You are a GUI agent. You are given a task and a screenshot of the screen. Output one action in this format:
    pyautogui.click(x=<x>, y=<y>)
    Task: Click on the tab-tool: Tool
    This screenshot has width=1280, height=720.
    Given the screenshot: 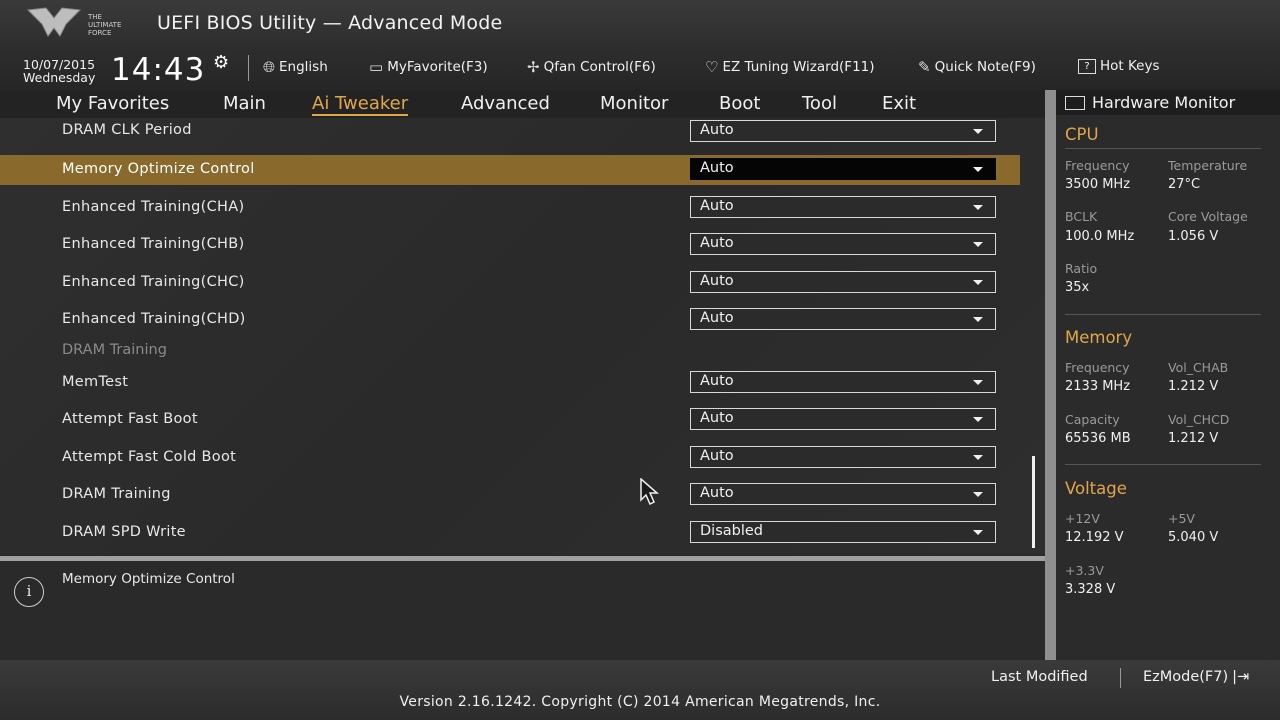 What is the action you would take?
    pyautogui.click(x=819, y=103)
    